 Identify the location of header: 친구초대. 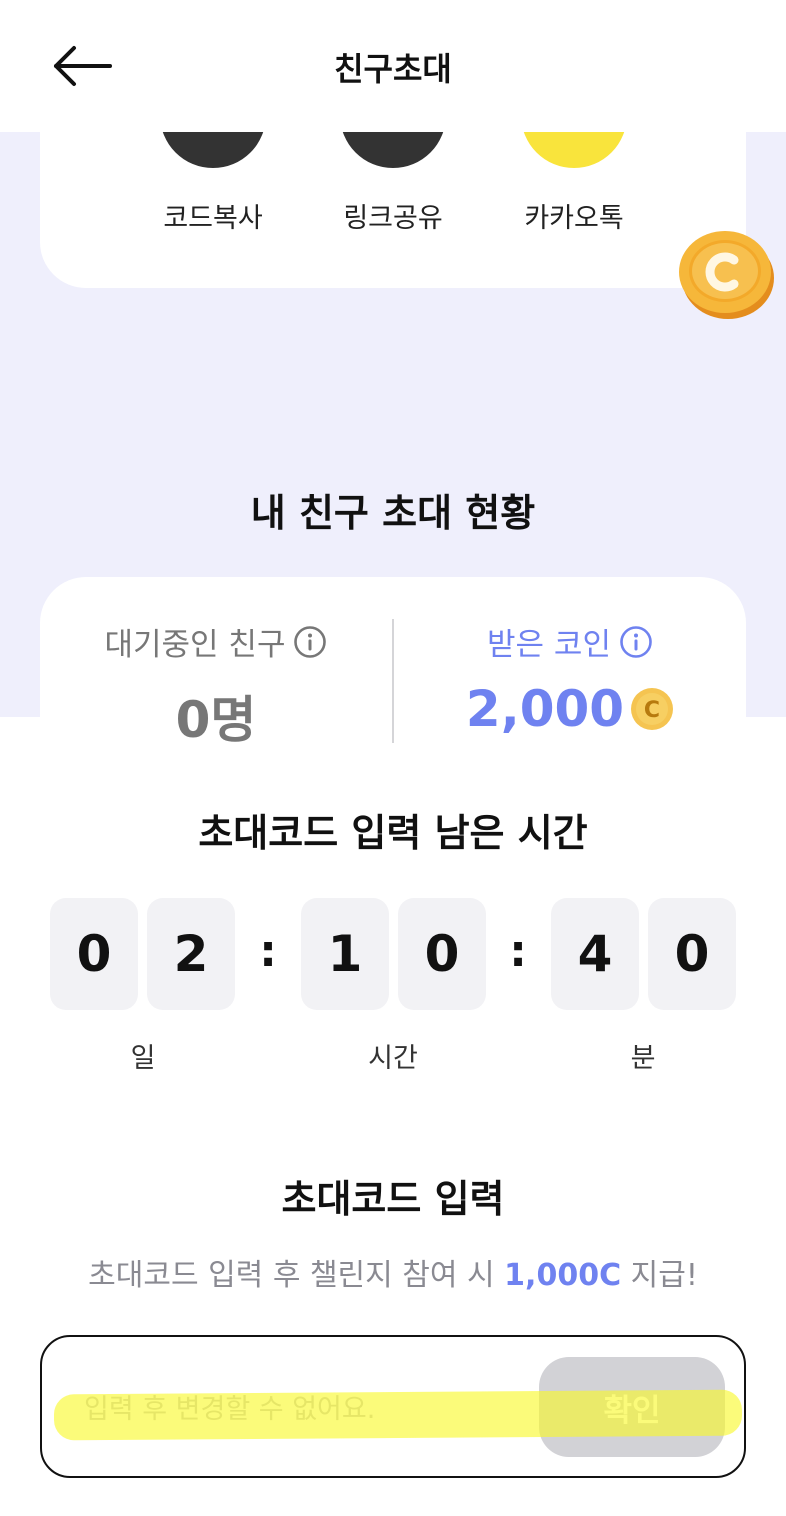
(393, 66).